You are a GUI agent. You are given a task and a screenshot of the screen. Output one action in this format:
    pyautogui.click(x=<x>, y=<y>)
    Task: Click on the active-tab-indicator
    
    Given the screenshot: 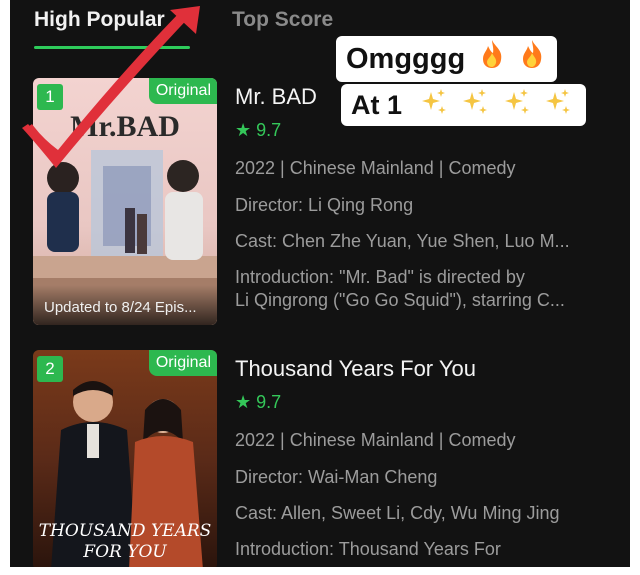 What is the action you would take?
    pyautogui.click(x=112, y=47)
    